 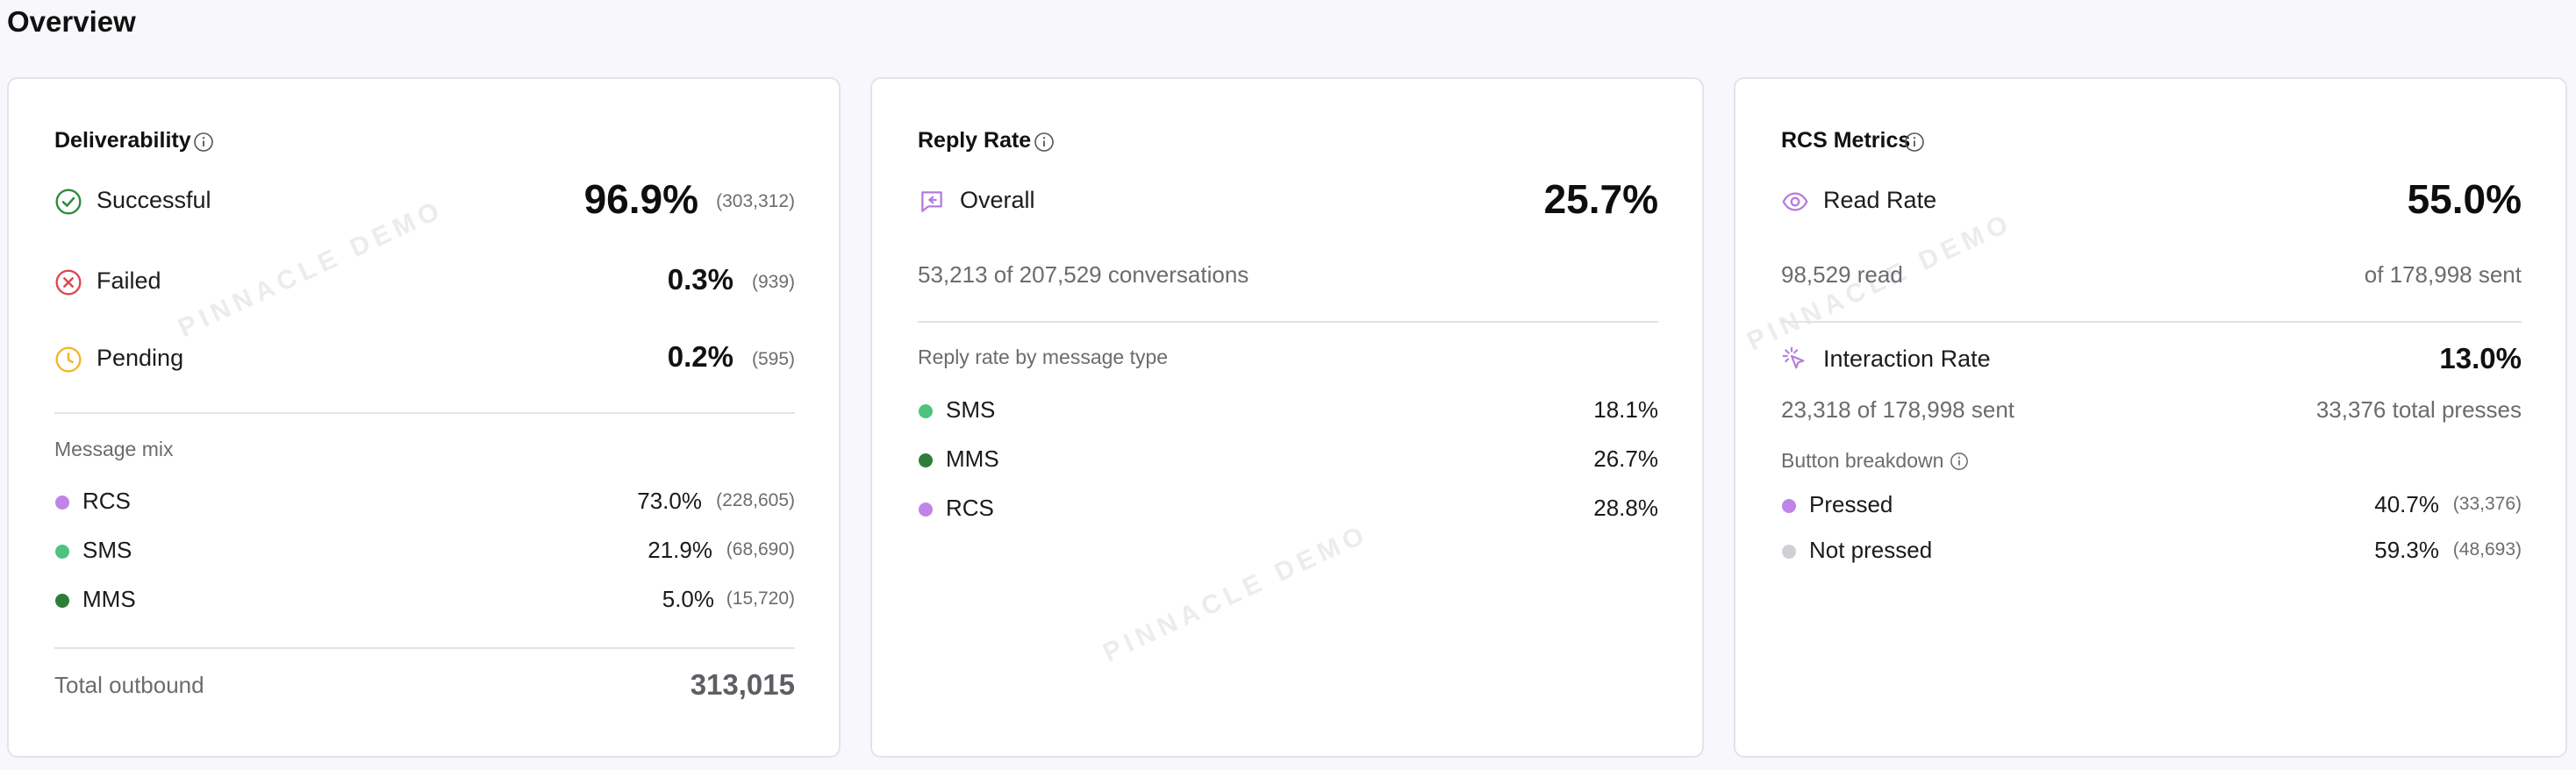 What do you see at coordinates (997, 200) in the screenshot?
I see `overall-label: Overall` at bounding box center [997, 200].